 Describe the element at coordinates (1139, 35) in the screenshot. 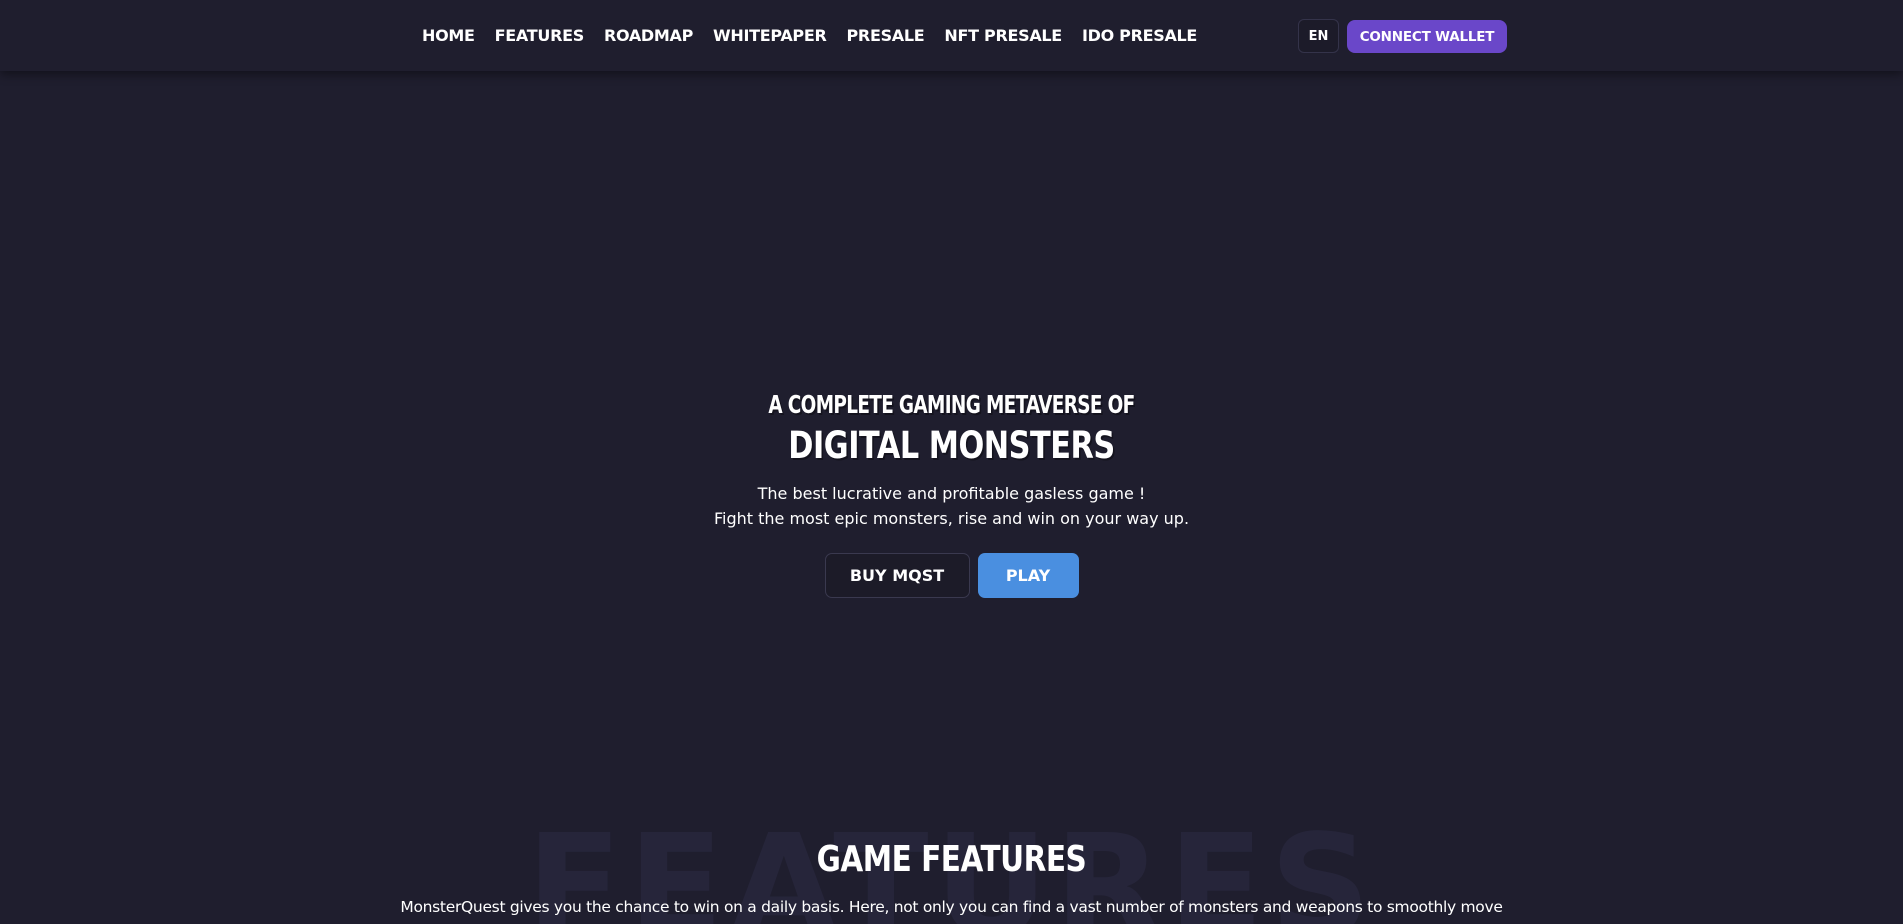

I see `nav-ido-presale-link: IDO PRESALE` at that location.